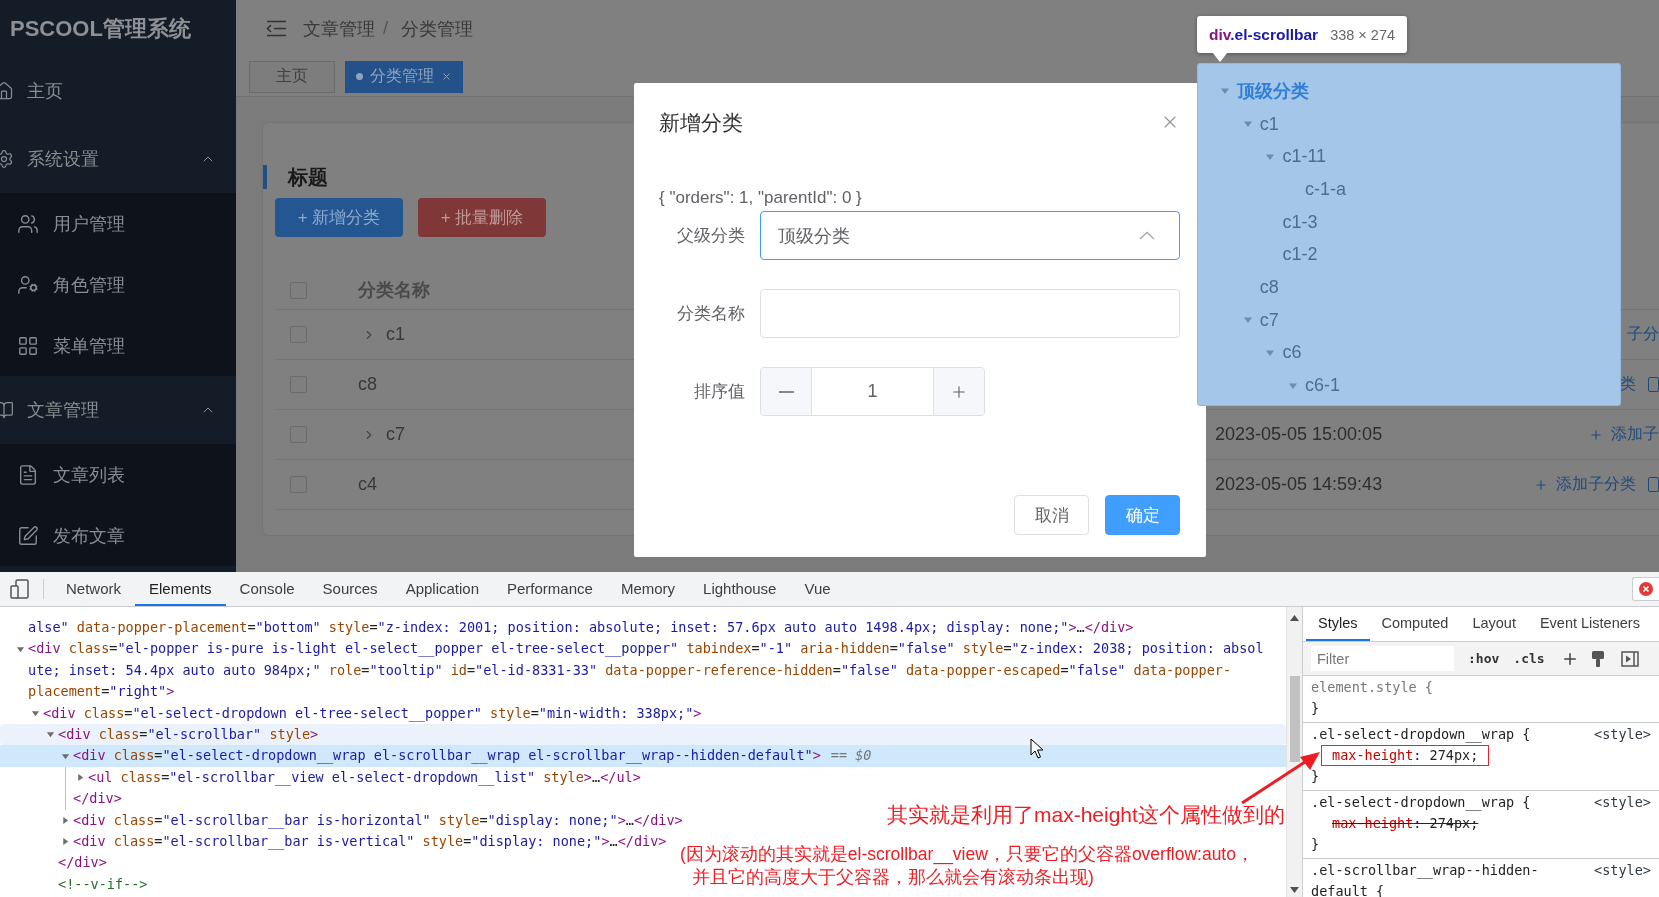  Describe the element at coordinates (276, 28) in the screenshot. I see `menu-icon` at that location.